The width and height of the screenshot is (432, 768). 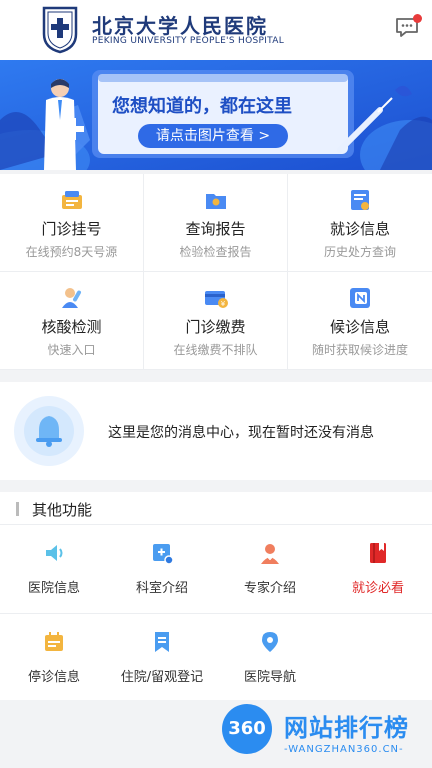 I want to click on watermark-domain: -WANGZHAN360.CN-, so click(x=344, y=749).